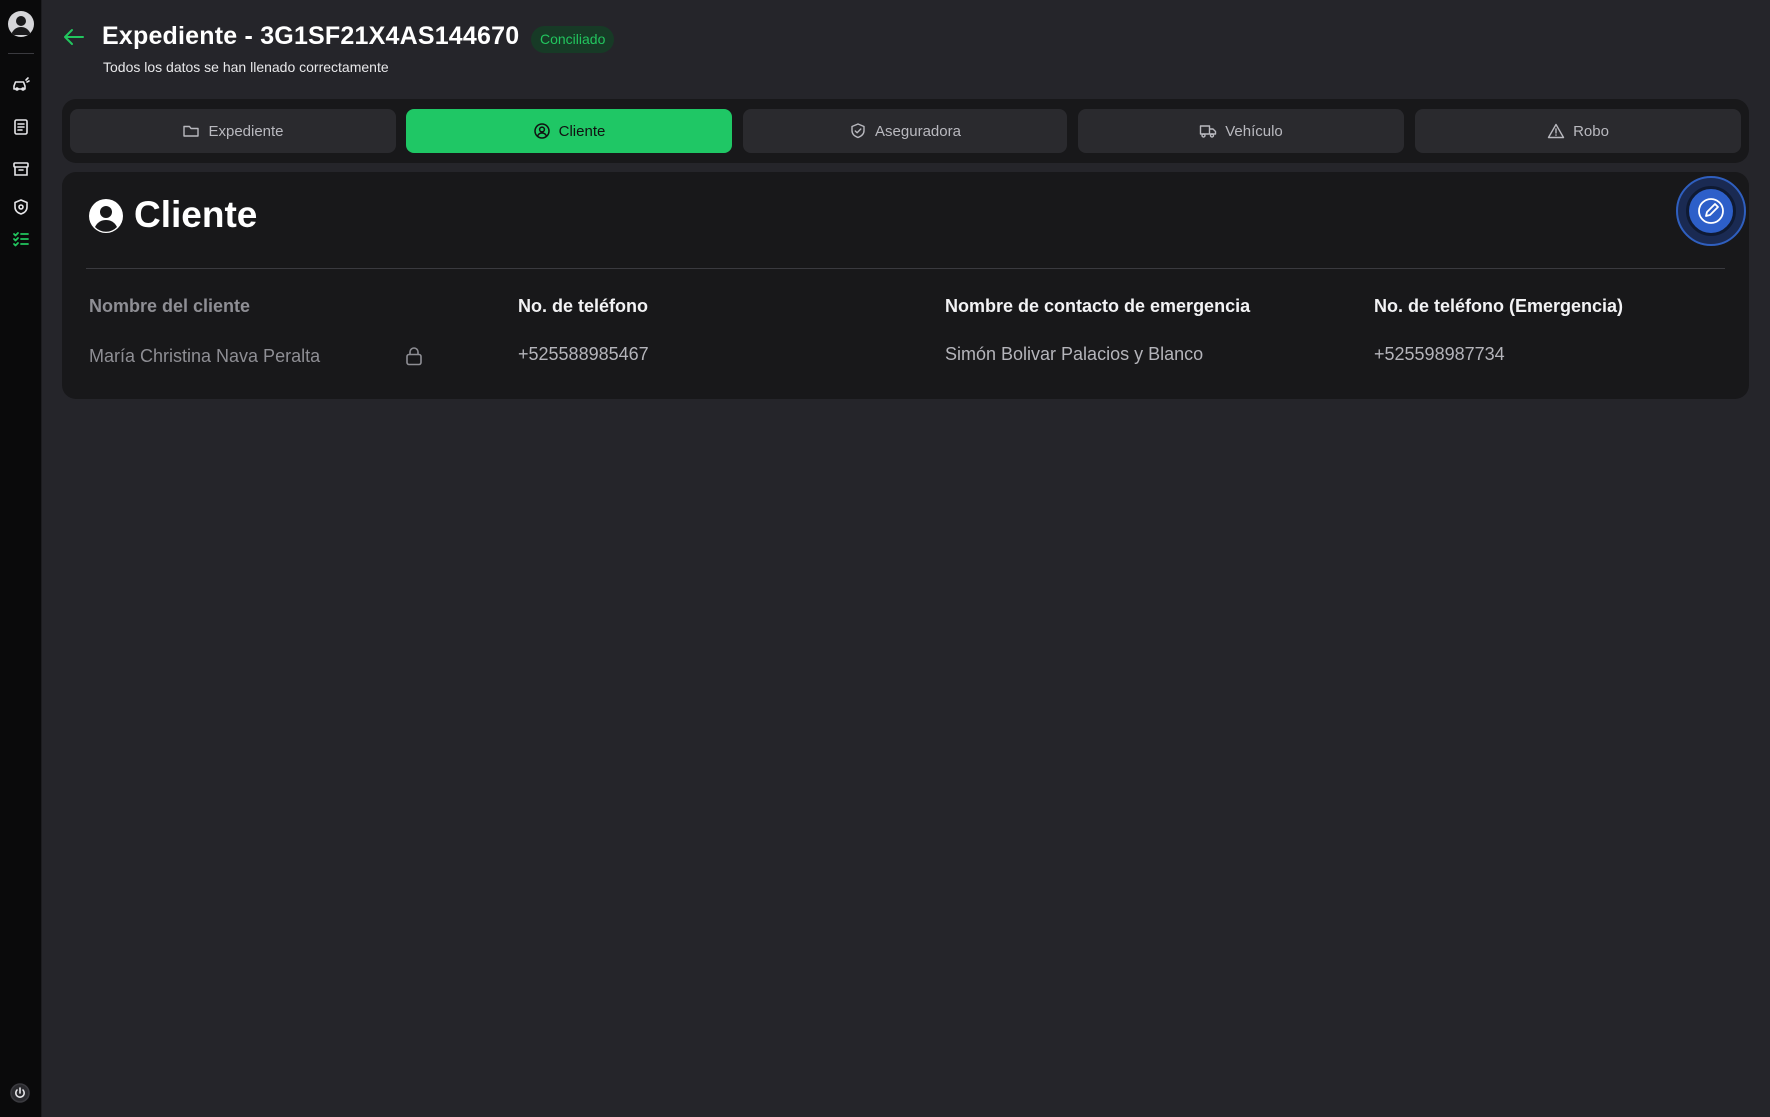  I want to click on tab-aseguradora: Aseguradora, so click(905, 131).